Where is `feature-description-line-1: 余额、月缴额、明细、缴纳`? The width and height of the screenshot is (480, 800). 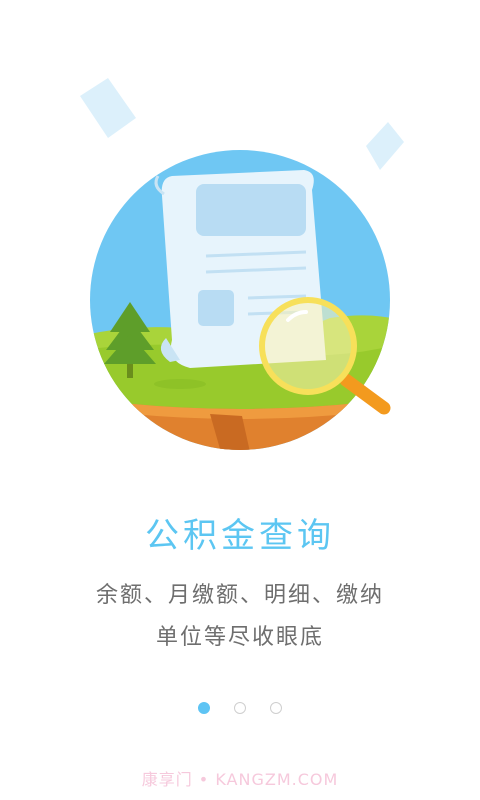 feature-description-line-1: 余额、月缴额、明细、缴纳 is located at coordinates (239, 595).